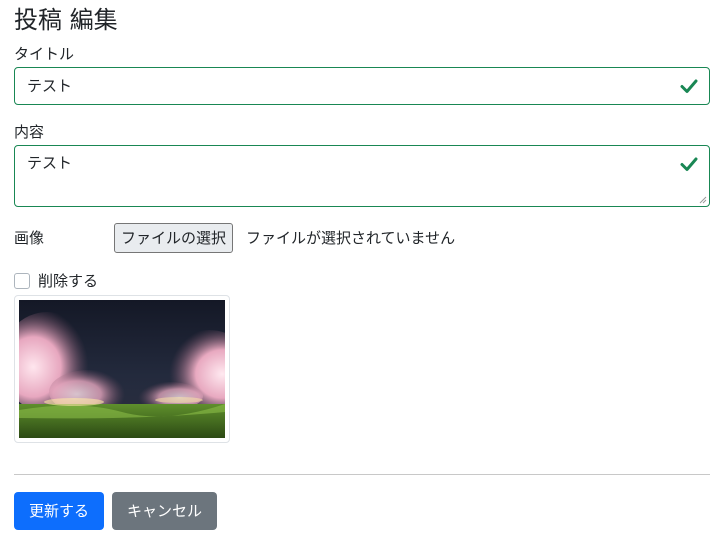 The height and width of the screenshot is (547, 728). I want to click on choose-file-button: ファイルの選択, so click(174, 238).